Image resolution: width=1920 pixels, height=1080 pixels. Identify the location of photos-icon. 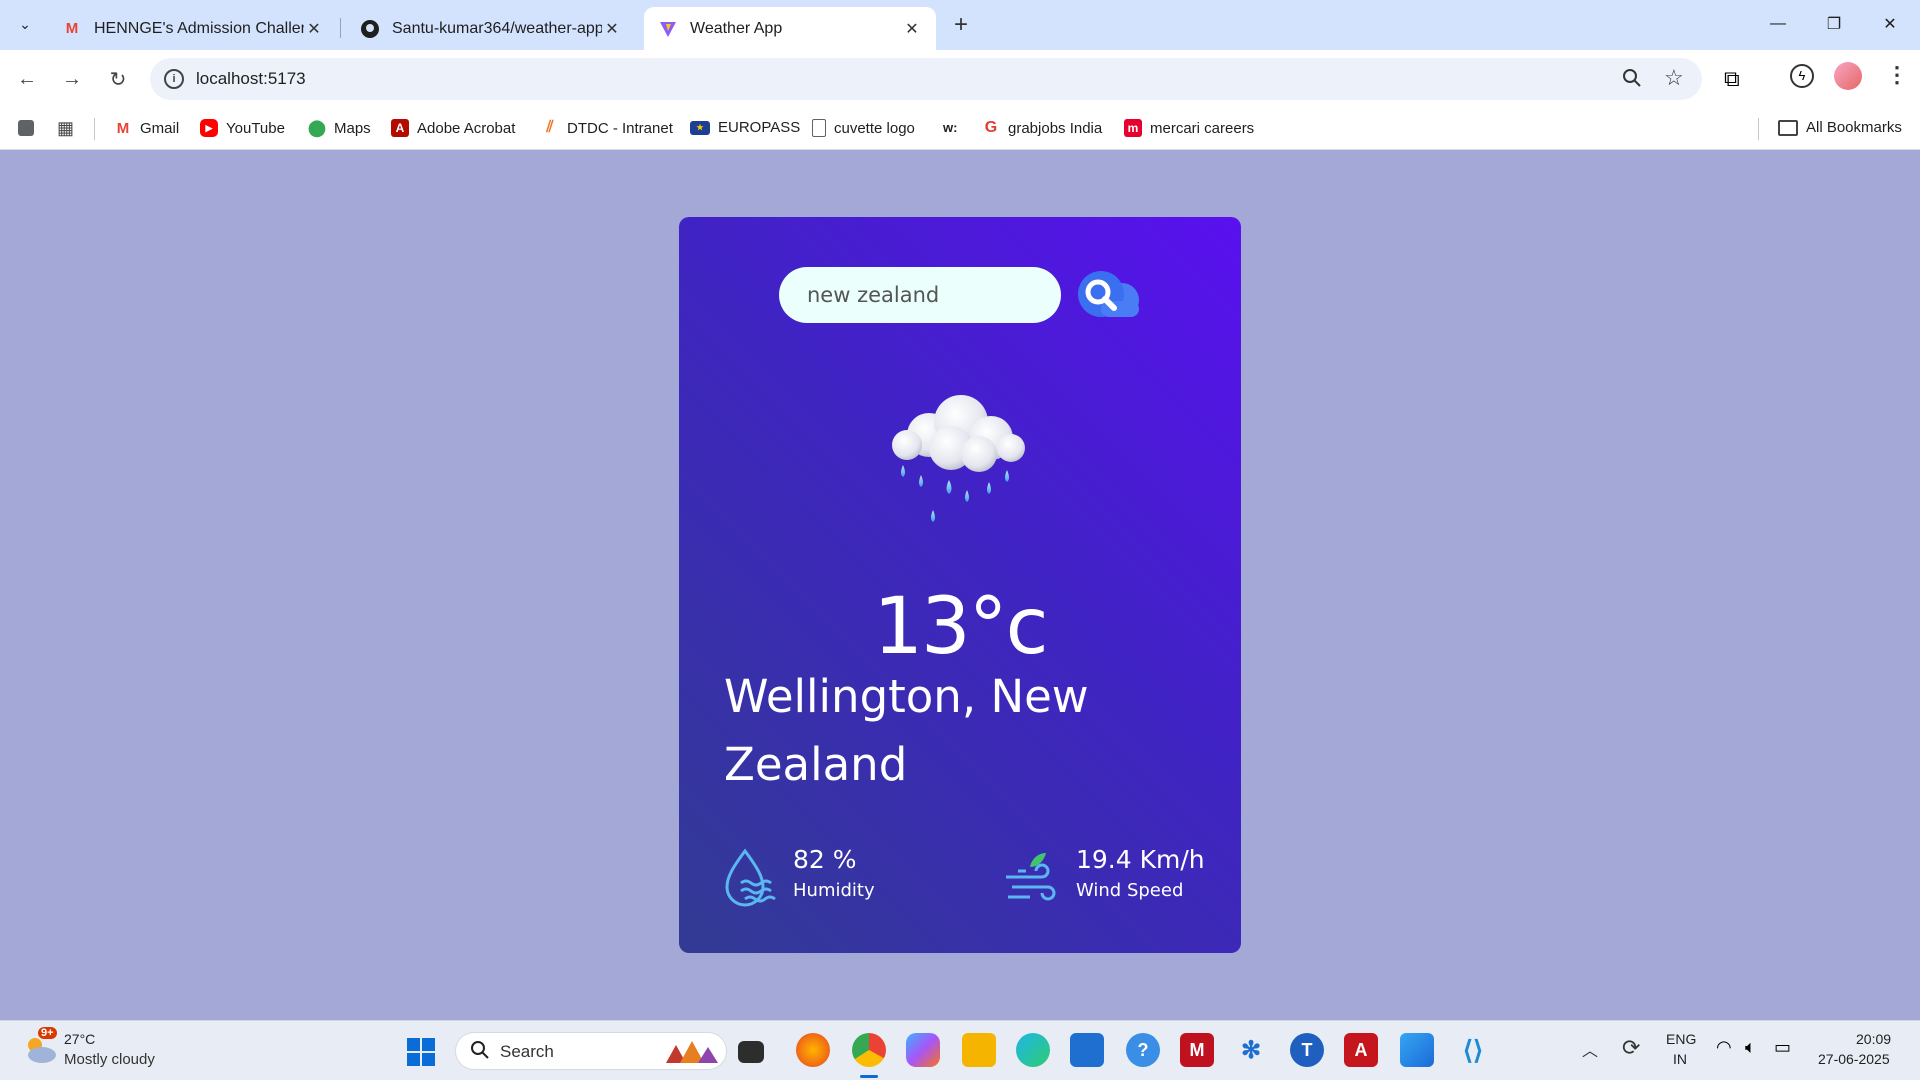
(1417, 1050).